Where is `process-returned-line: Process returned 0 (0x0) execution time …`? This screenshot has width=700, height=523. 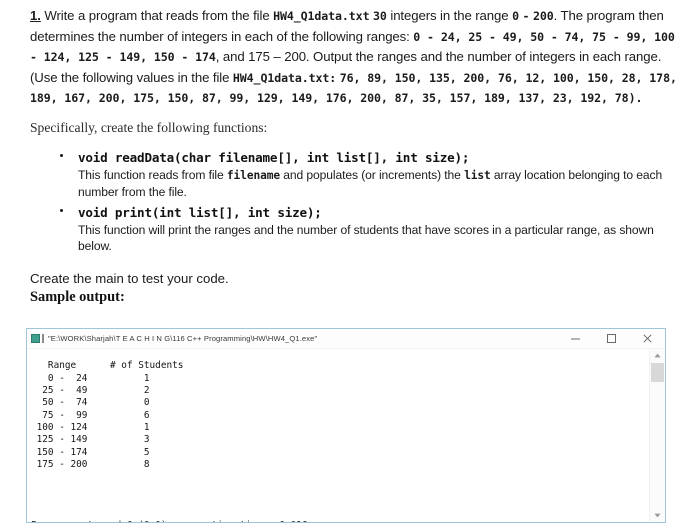 process-returned-line: Process returned 0 (0x0) execution time … is located at coordinates (175, 521).